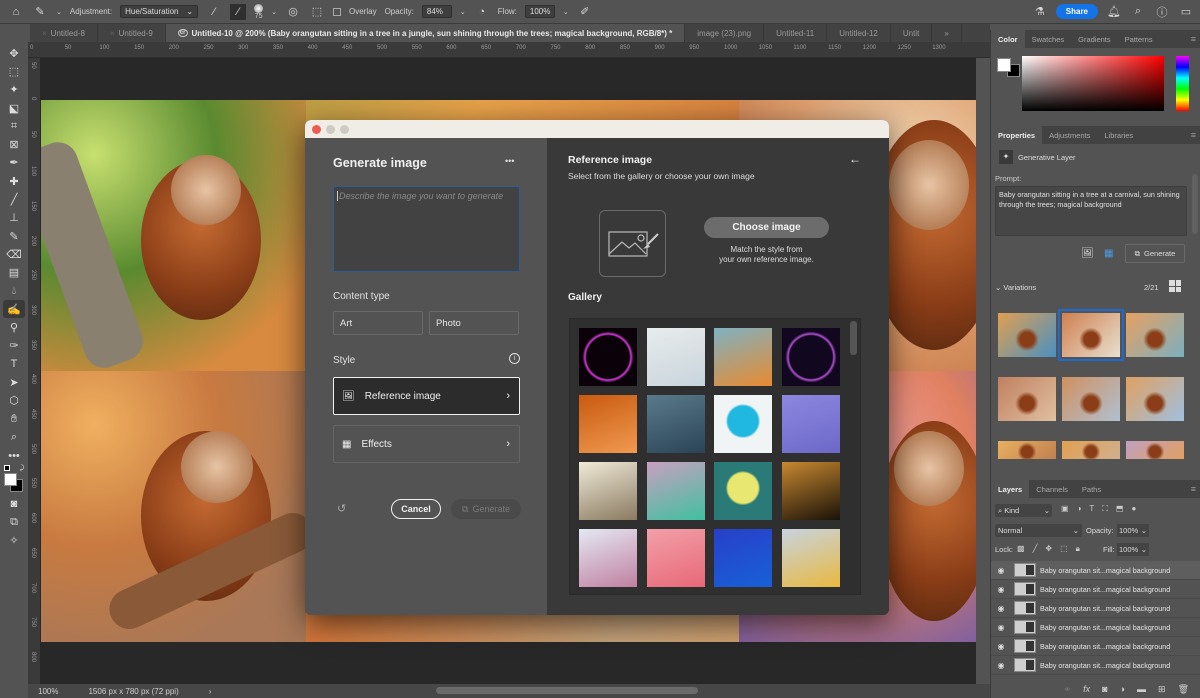 The width and height of the screenshot is (1200, 698). I want to click on frame-tool-icon: ⊠, so click(14, 144).